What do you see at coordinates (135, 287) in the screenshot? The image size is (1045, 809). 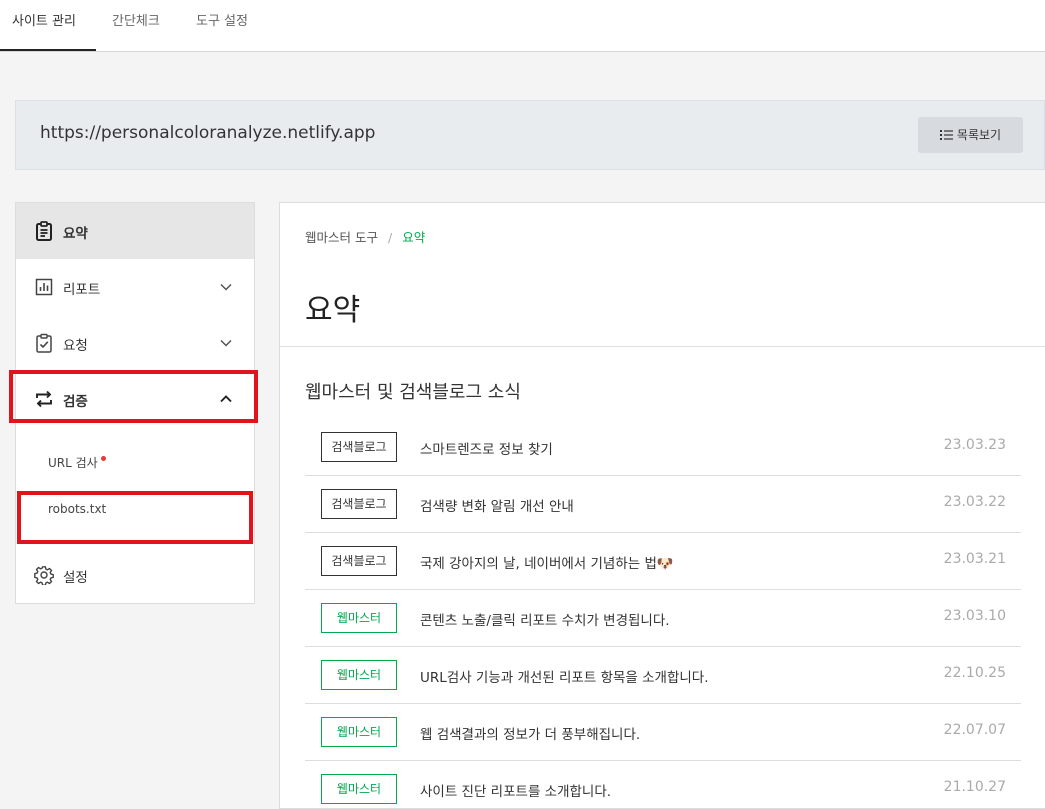 I see `sidebar-item-report: 리포트` at bounding box center [135, 287].